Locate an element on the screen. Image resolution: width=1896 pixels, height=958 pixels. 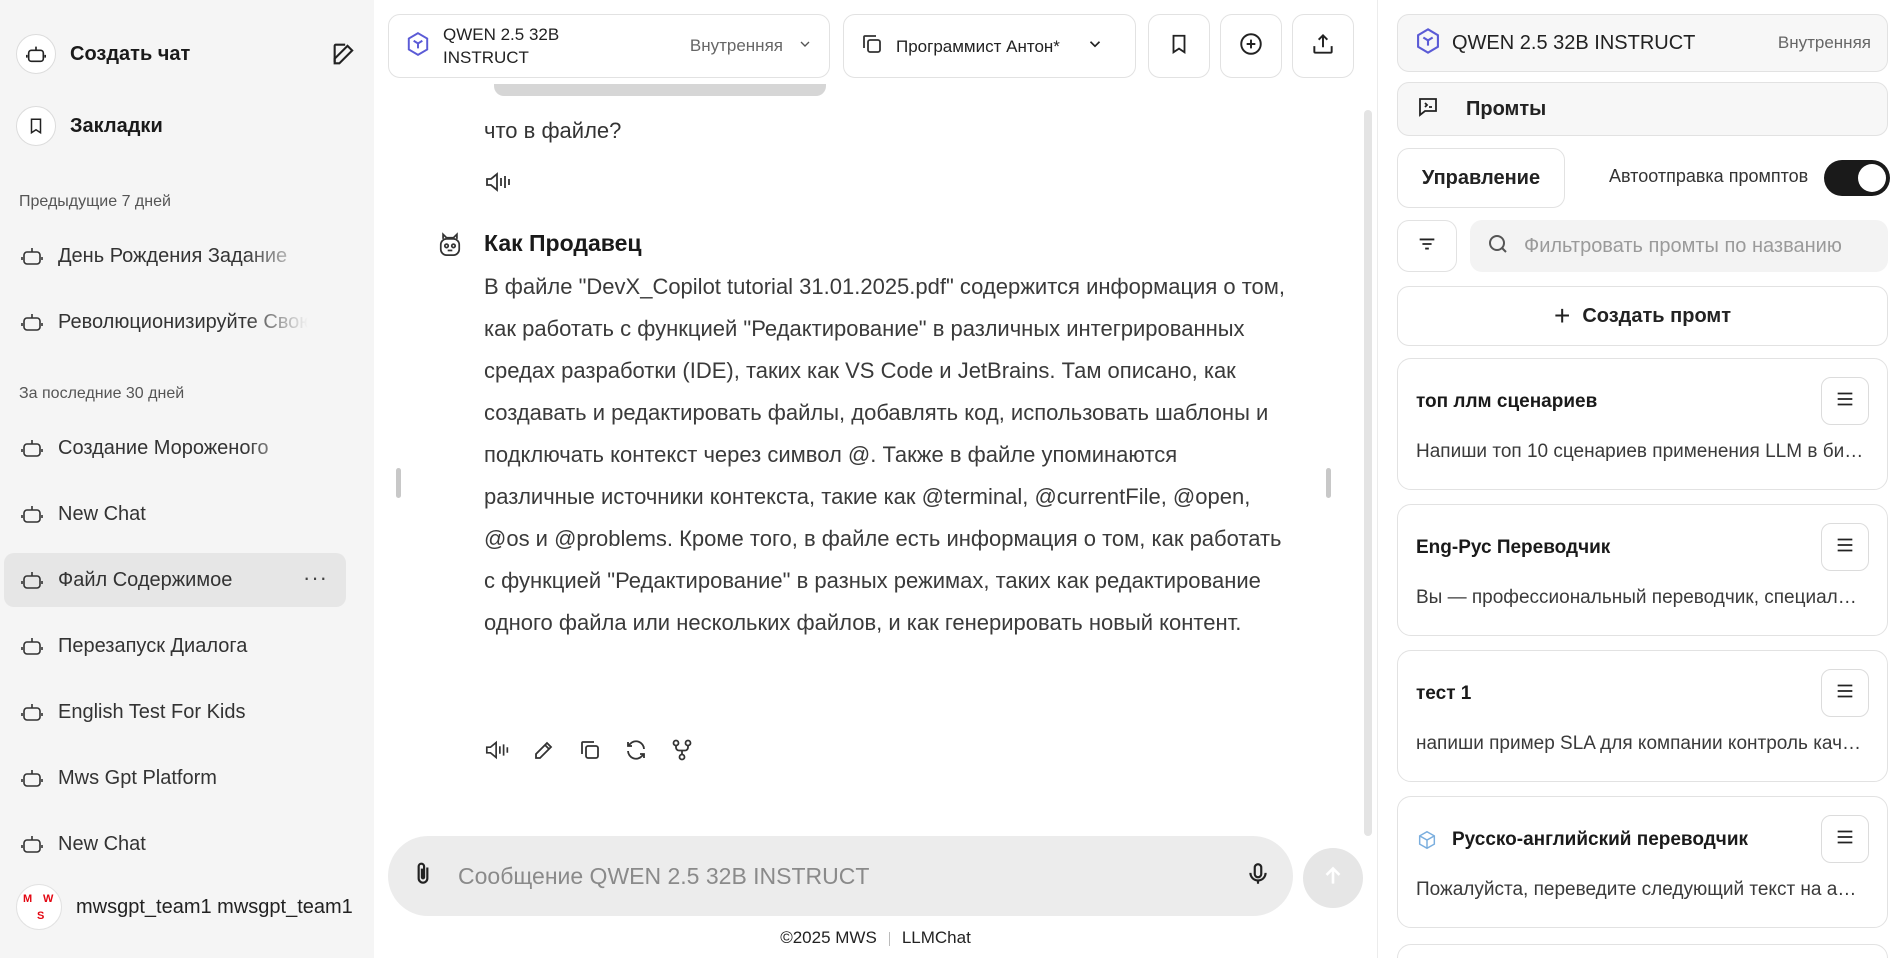
model-name: QWEN 2.5 32B INSTRUCT is located at coordinates (501, 46).